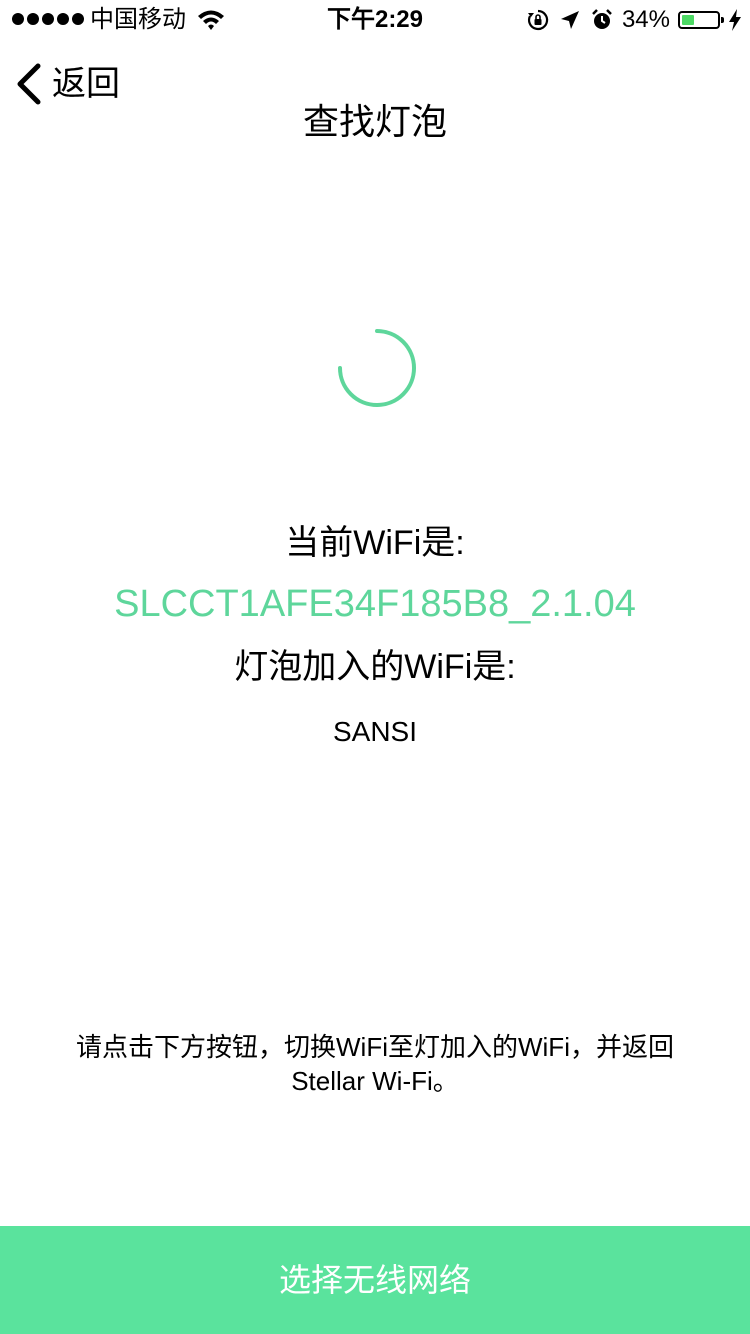 This screenshot has height=1334, width=750. I want to click on bulb-wifi-label: 灯泡加入的WiFi是:, so click(375, 667).